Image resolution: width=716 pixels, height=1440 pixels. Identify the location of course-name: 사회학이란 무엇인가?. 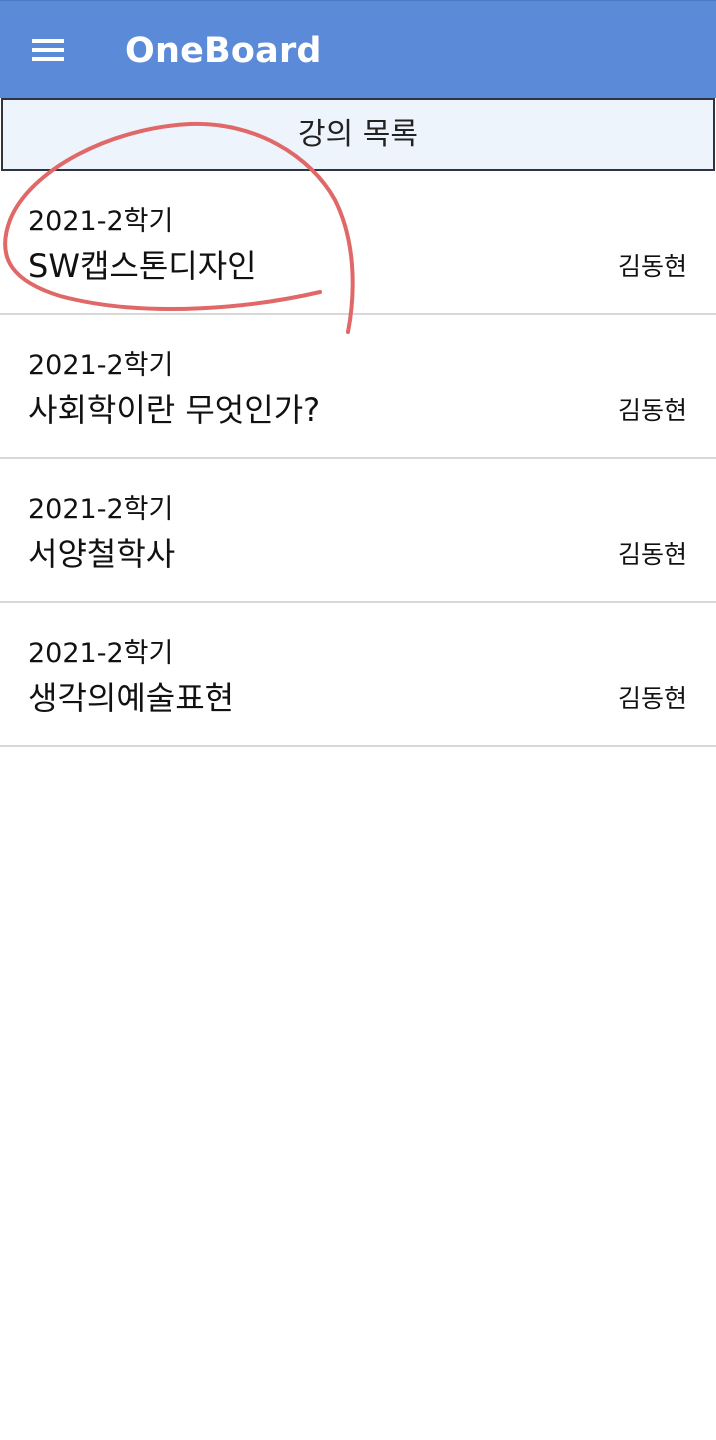
(174, 410).